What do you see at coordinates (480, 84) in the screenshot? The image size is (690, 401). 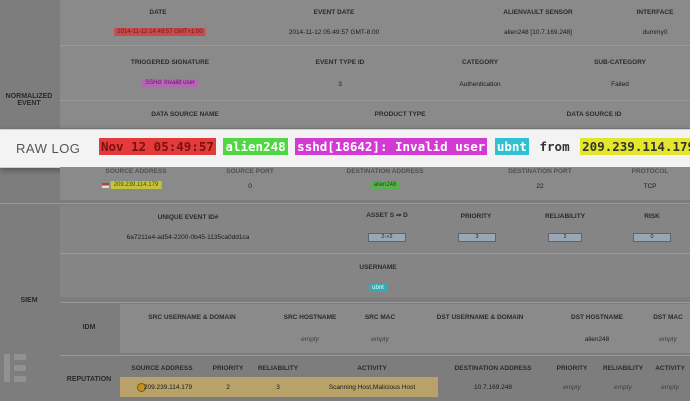 I see `category-value: Authentication` at bounding box center [480, 84].